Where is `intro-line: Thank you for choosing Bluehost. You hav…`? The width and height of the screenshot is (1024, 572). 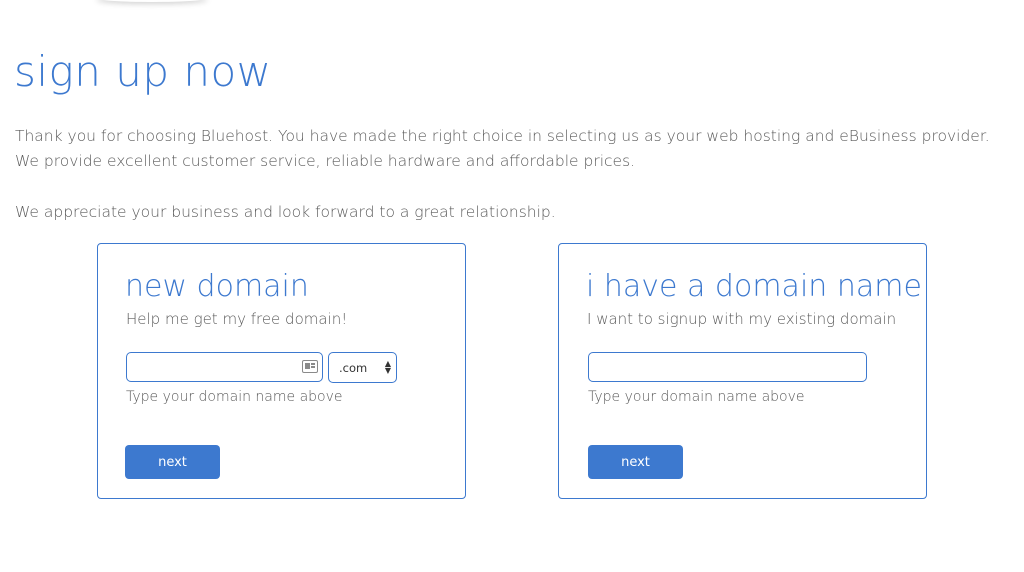 intro-line: Thank you for choosing Bluehost. You hav… is located at coordinates (502, 136).